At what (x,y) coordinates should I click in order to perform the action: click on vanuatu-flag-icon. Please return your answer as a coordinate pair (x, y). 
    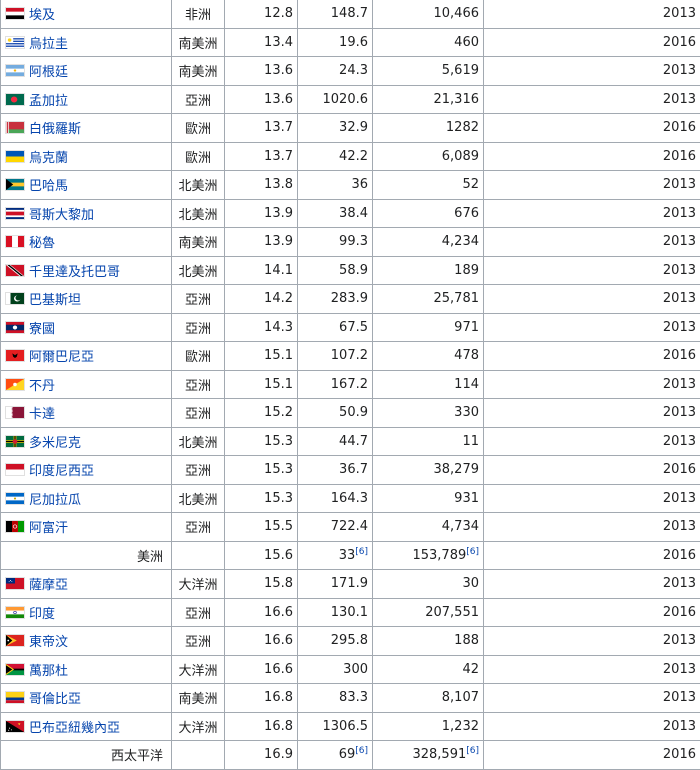
    Looking at the image, I should click on (15, 669).